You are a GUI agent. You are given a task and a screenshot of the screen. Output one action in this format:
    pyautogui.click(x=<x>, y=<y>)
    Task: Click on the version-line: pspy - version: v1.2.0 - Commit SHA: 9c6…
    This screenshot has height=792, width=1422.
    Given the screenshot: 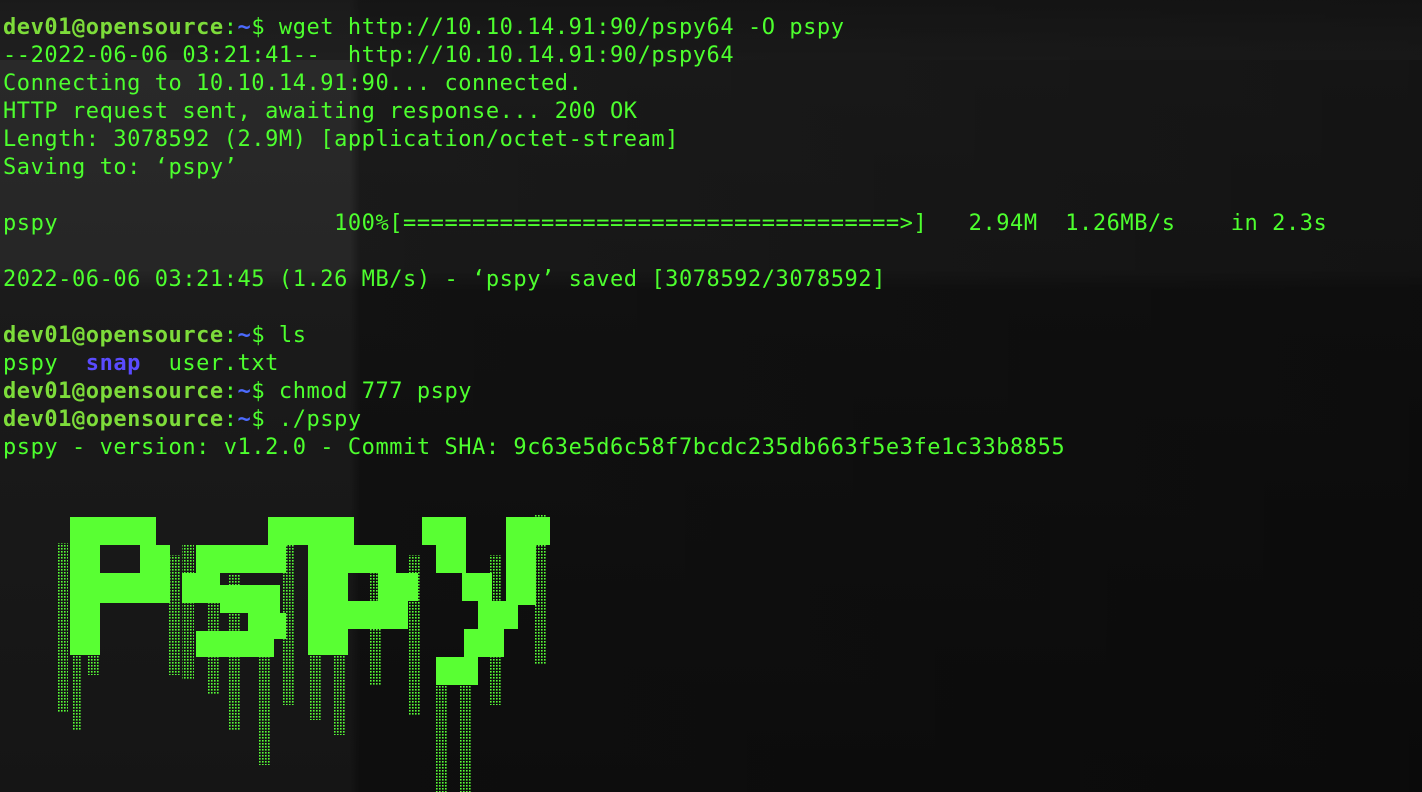 What is the action you would take?
    pyautogui.click(x=534, y=447)
    